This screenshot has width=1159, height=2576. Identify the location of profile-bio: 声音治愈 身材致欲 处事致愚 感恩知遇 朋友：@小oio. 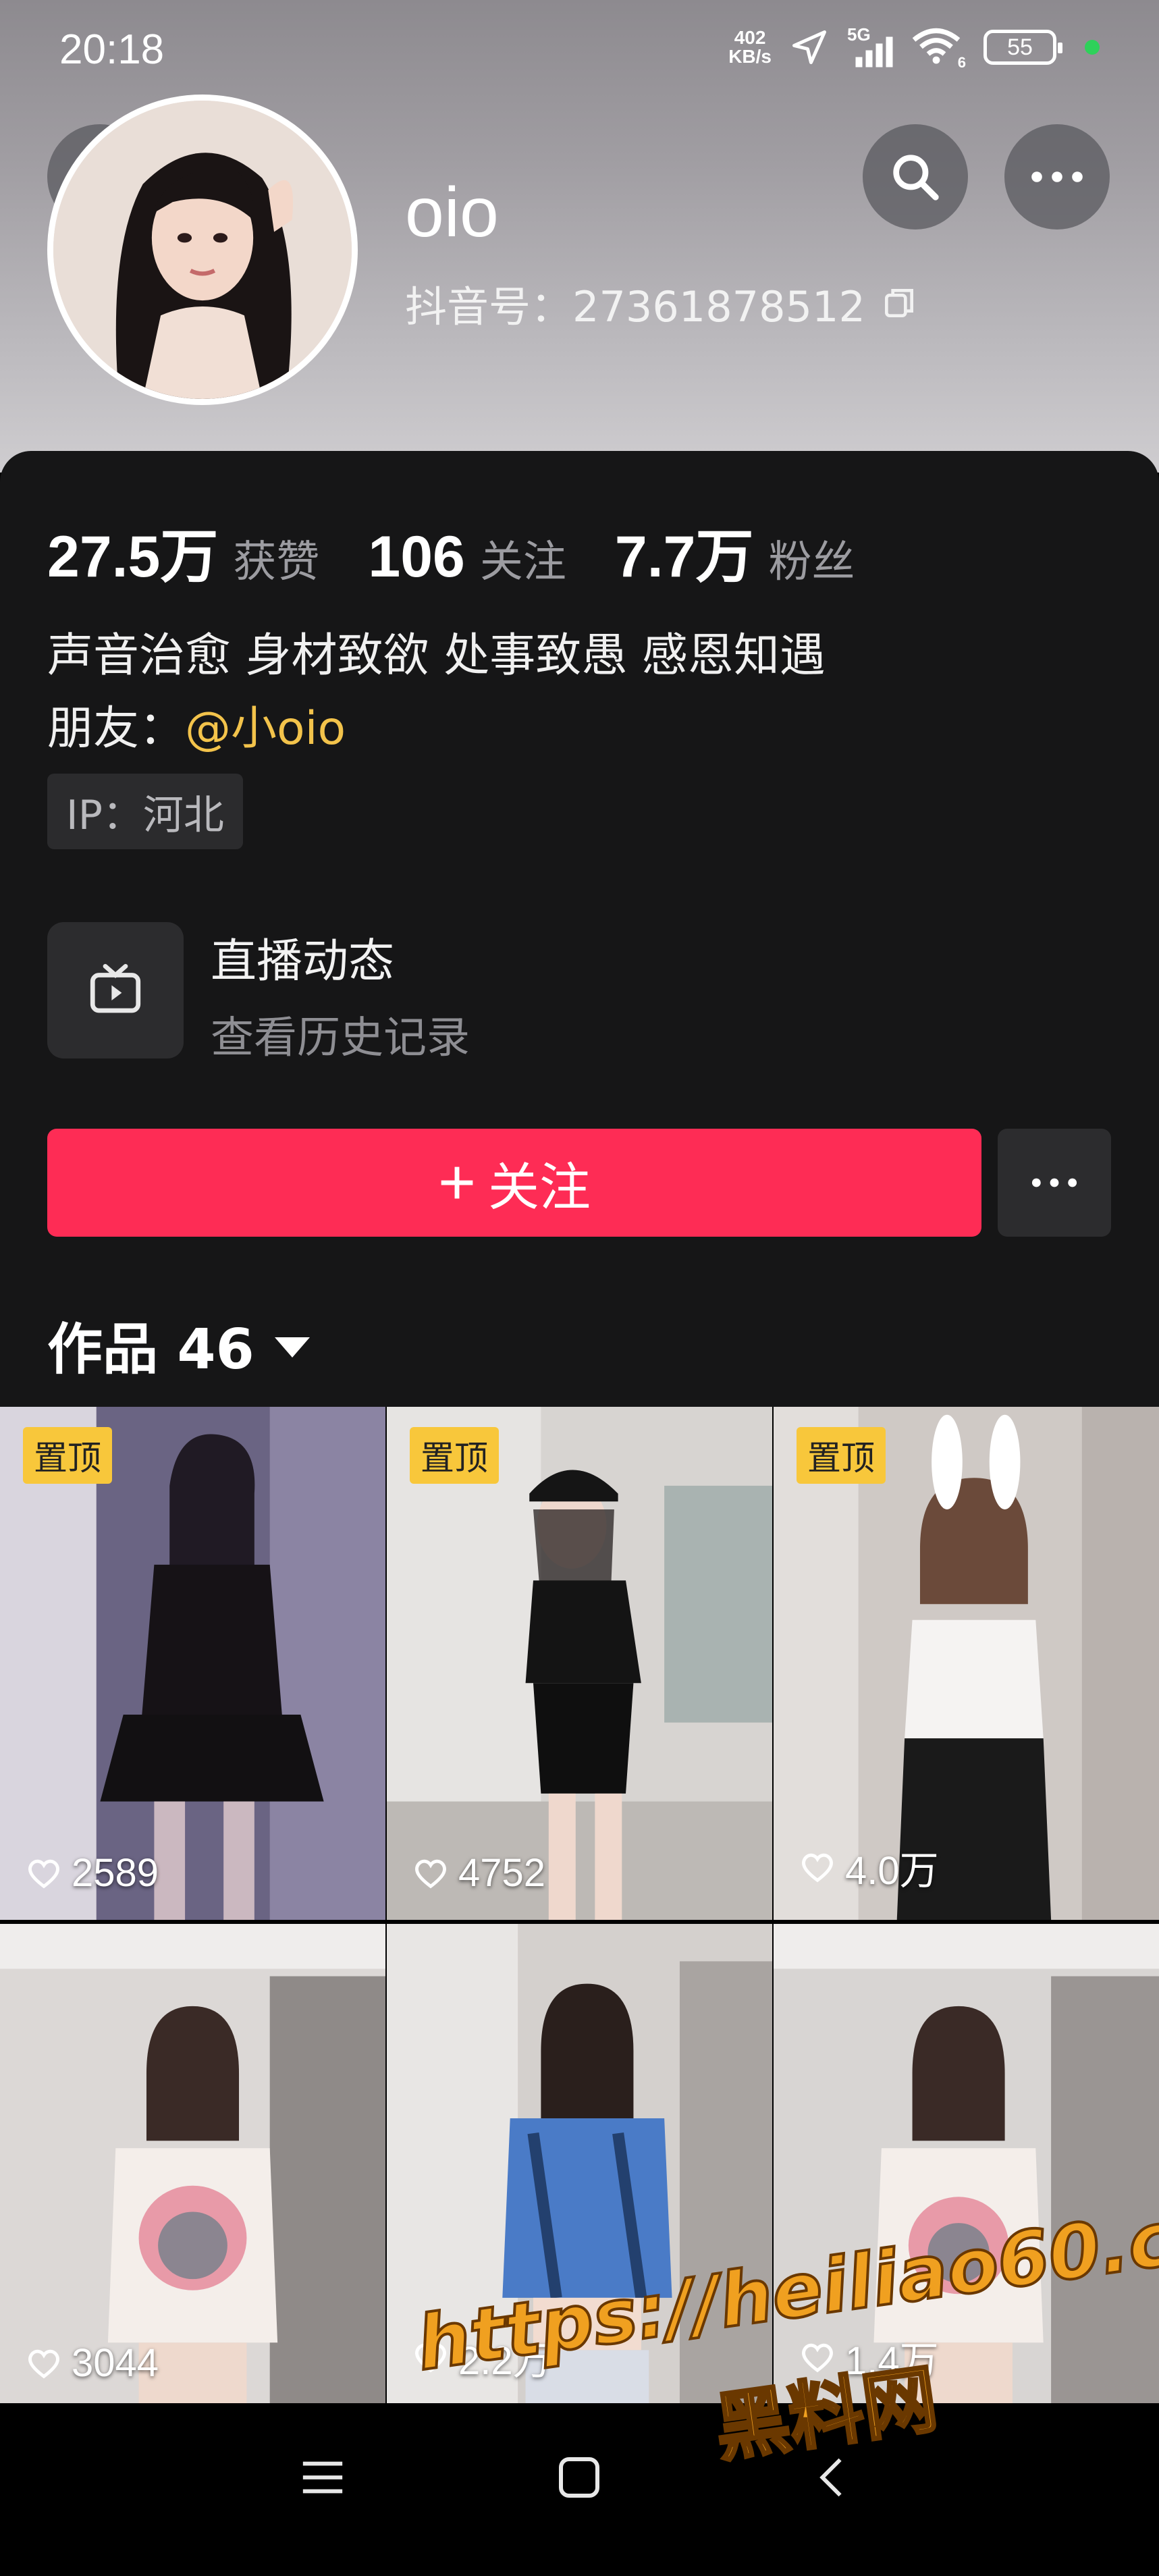
(437, 693).